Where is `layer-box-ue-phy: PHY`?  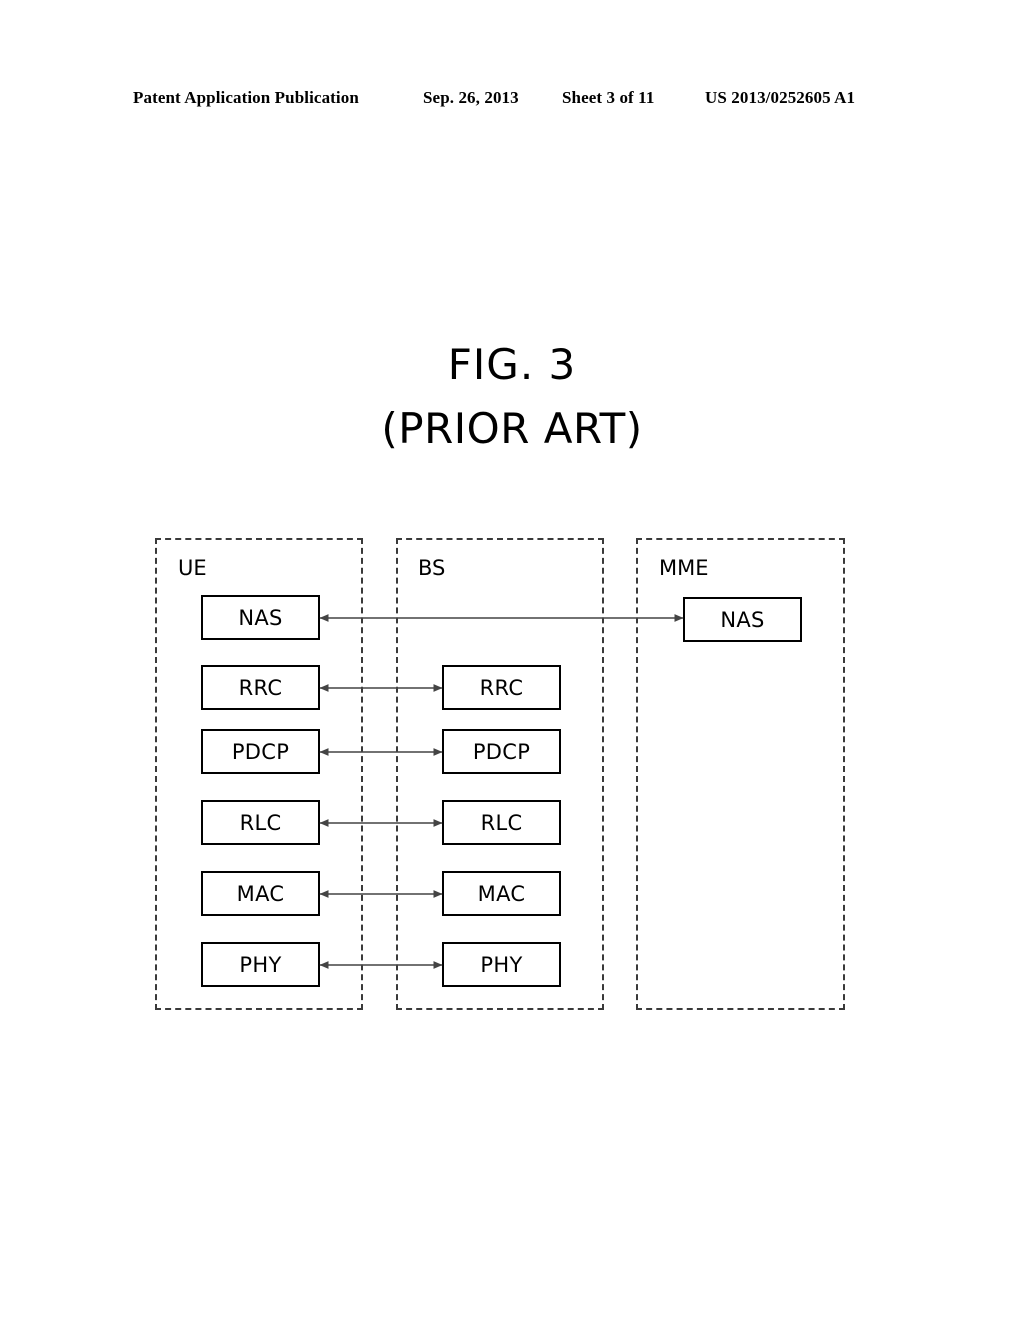 layer-box-ue-phy: PHY is located at coordinates (260, 964).